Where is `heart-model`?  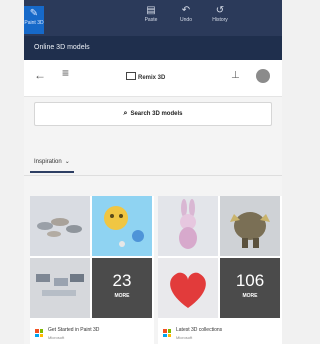 heart-model is located at coordinates (188, 290).